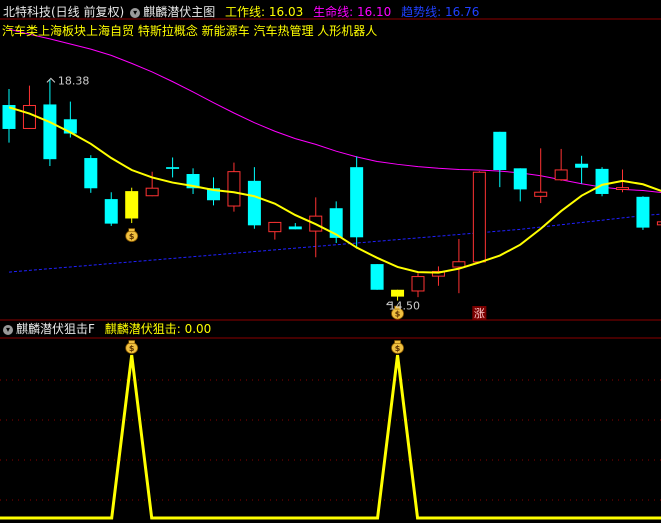 Image resolution: width=661 pixels, height=523 pixels. I want to click on limit-up-label: 涨, so click(479, 313).